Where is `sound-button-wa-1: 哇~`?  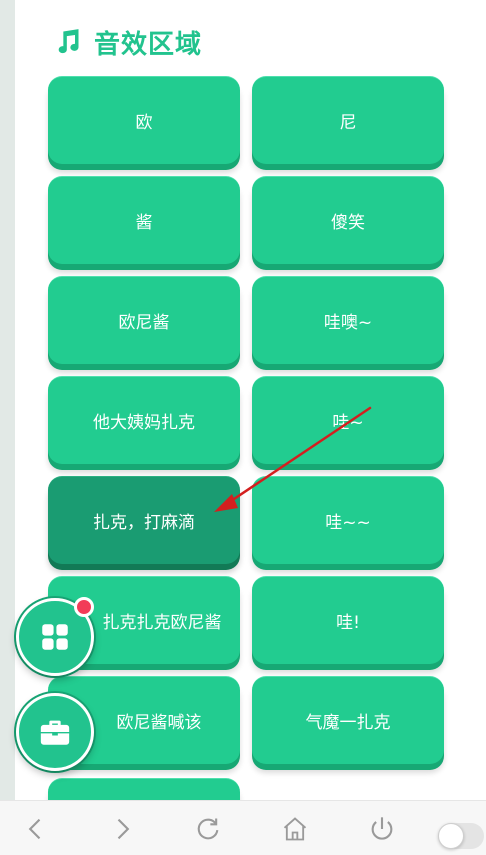 sound-button-wa-1: 哇~ is located at coordinates (348, 420).